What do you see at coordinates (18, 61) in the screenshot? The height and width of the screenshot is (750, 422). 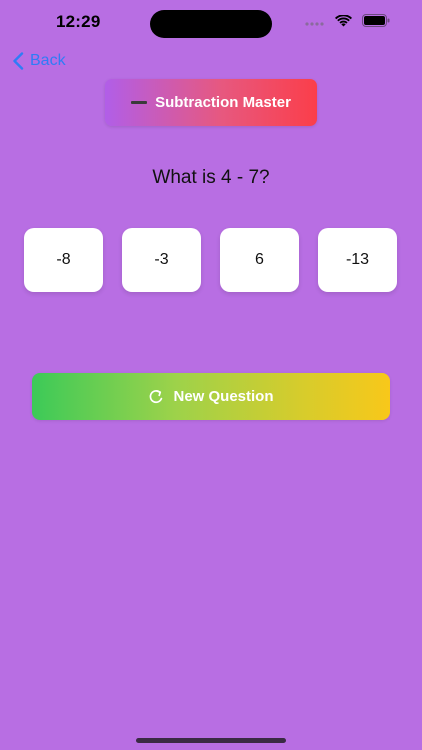 I see `chevron-left-icon` at bounding box center [18, 61].